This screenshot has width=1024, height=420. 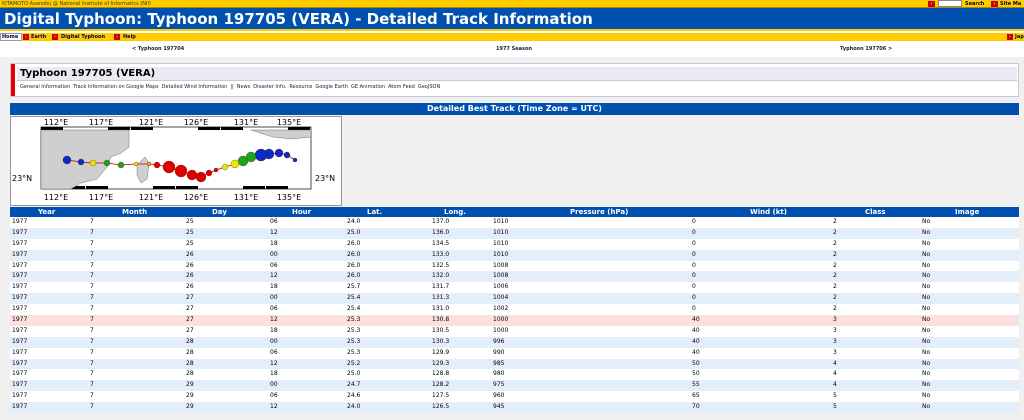 What do you see at coordinates (499, 396) in the screenshot?
I see `table-cell: 960` at bounding box center [499, 396].